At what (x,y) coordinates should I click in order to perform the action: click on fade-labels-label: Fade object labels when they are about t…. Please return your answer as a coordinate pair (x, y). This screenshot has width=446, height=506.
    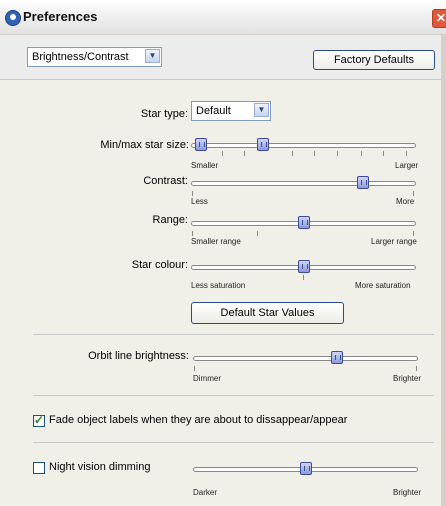
    Looking at the image, I should click on (198, 420).